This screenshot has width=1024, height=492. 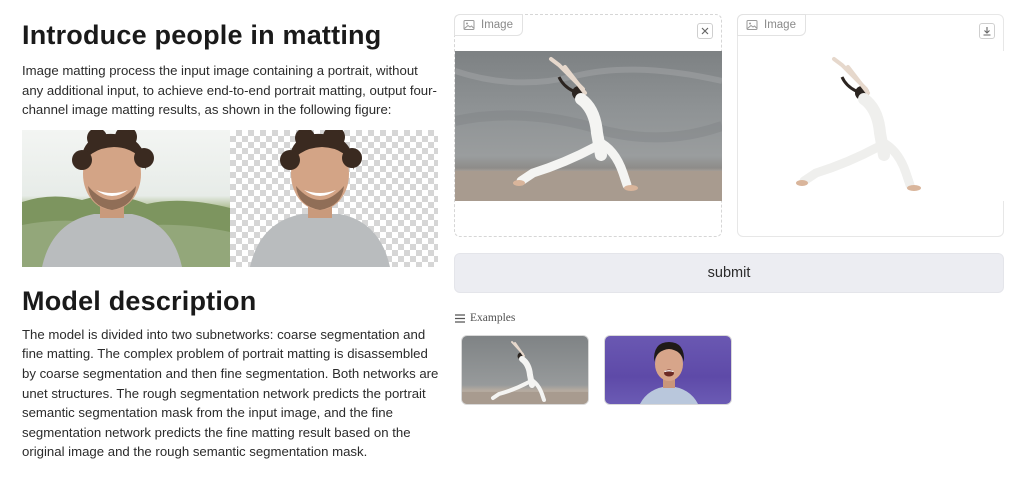 What do you see at coordinates (139, 300) in the screenshot?
I see `model-title: Model description` at bounding box center [139, 300].